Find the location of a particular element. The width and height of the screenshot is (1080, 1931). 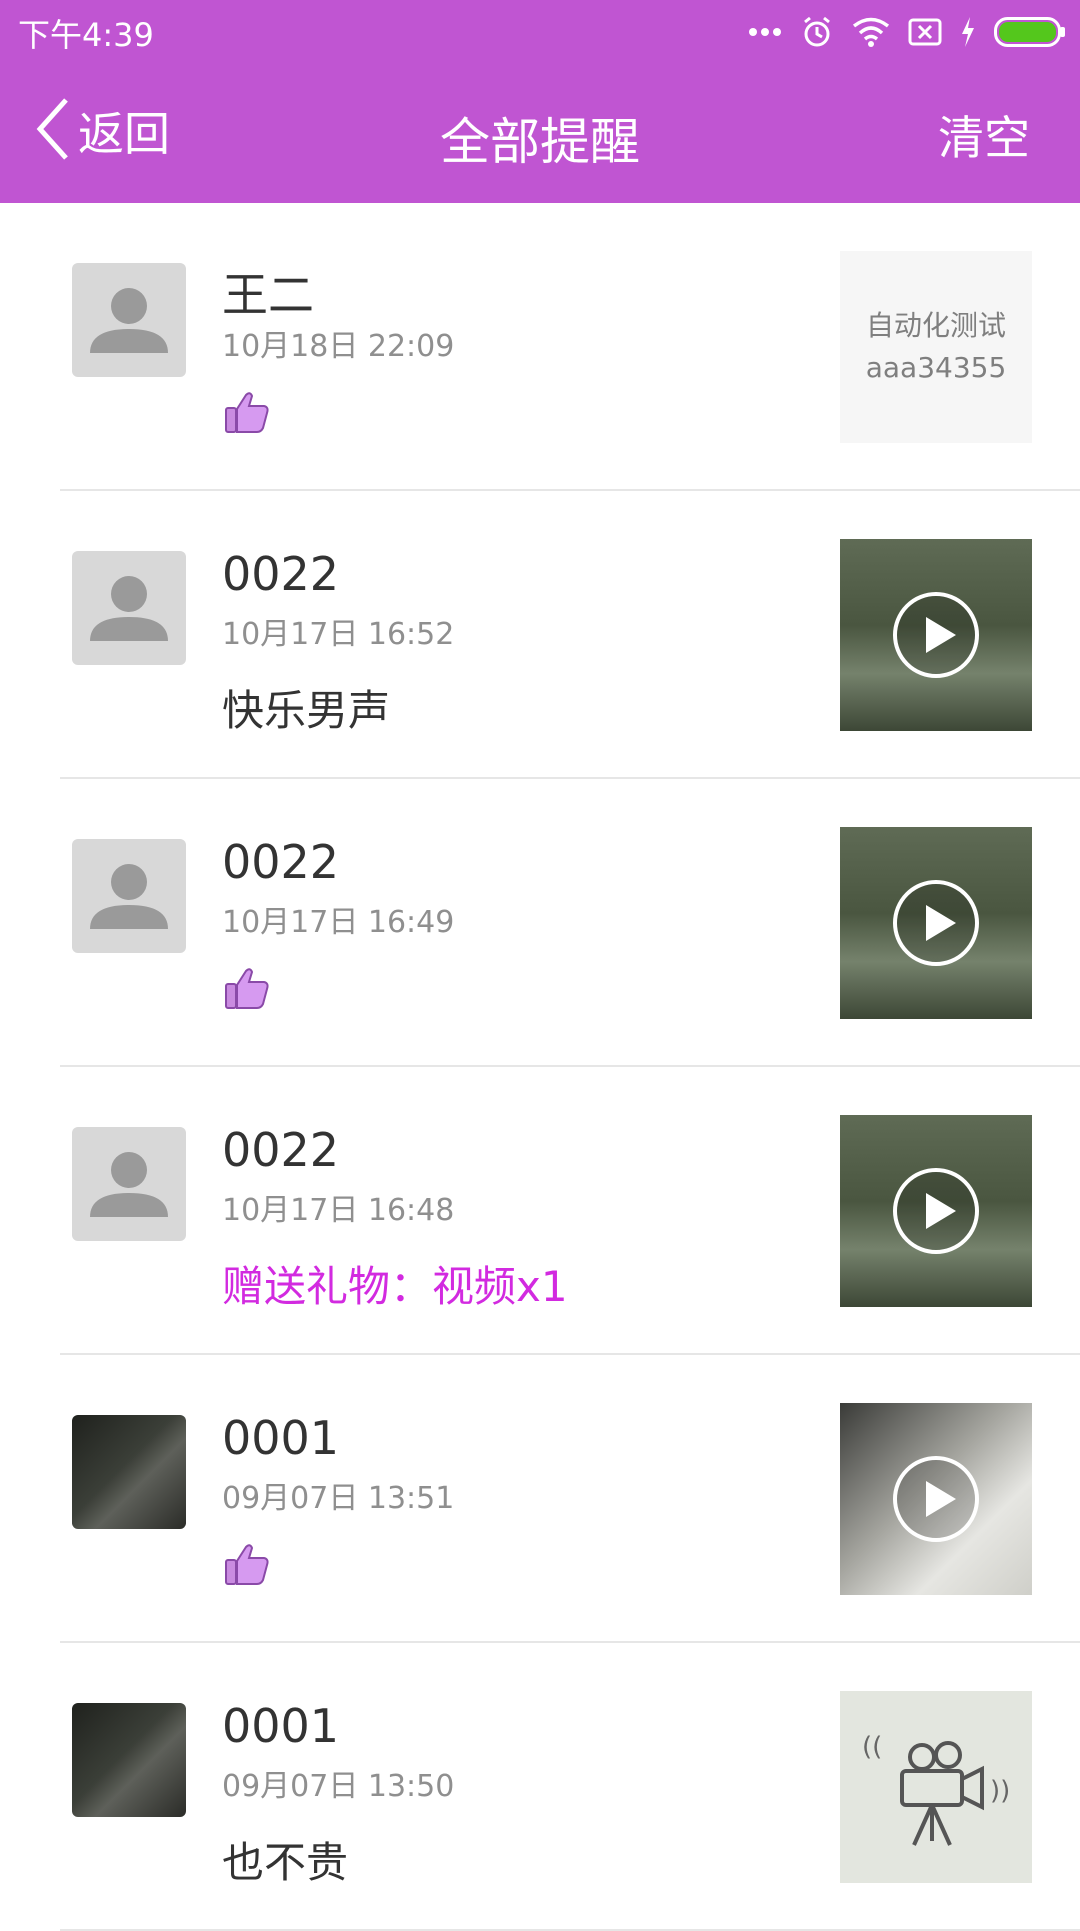

list-item: 0022 10月17日 16:52 快乐男声 is located at coordinates (540, 635).